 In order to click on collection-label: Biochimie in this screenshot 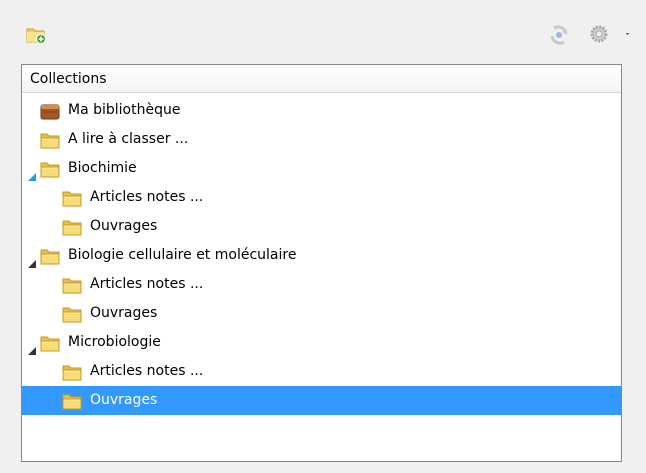, I will do `click(102, 168)`.